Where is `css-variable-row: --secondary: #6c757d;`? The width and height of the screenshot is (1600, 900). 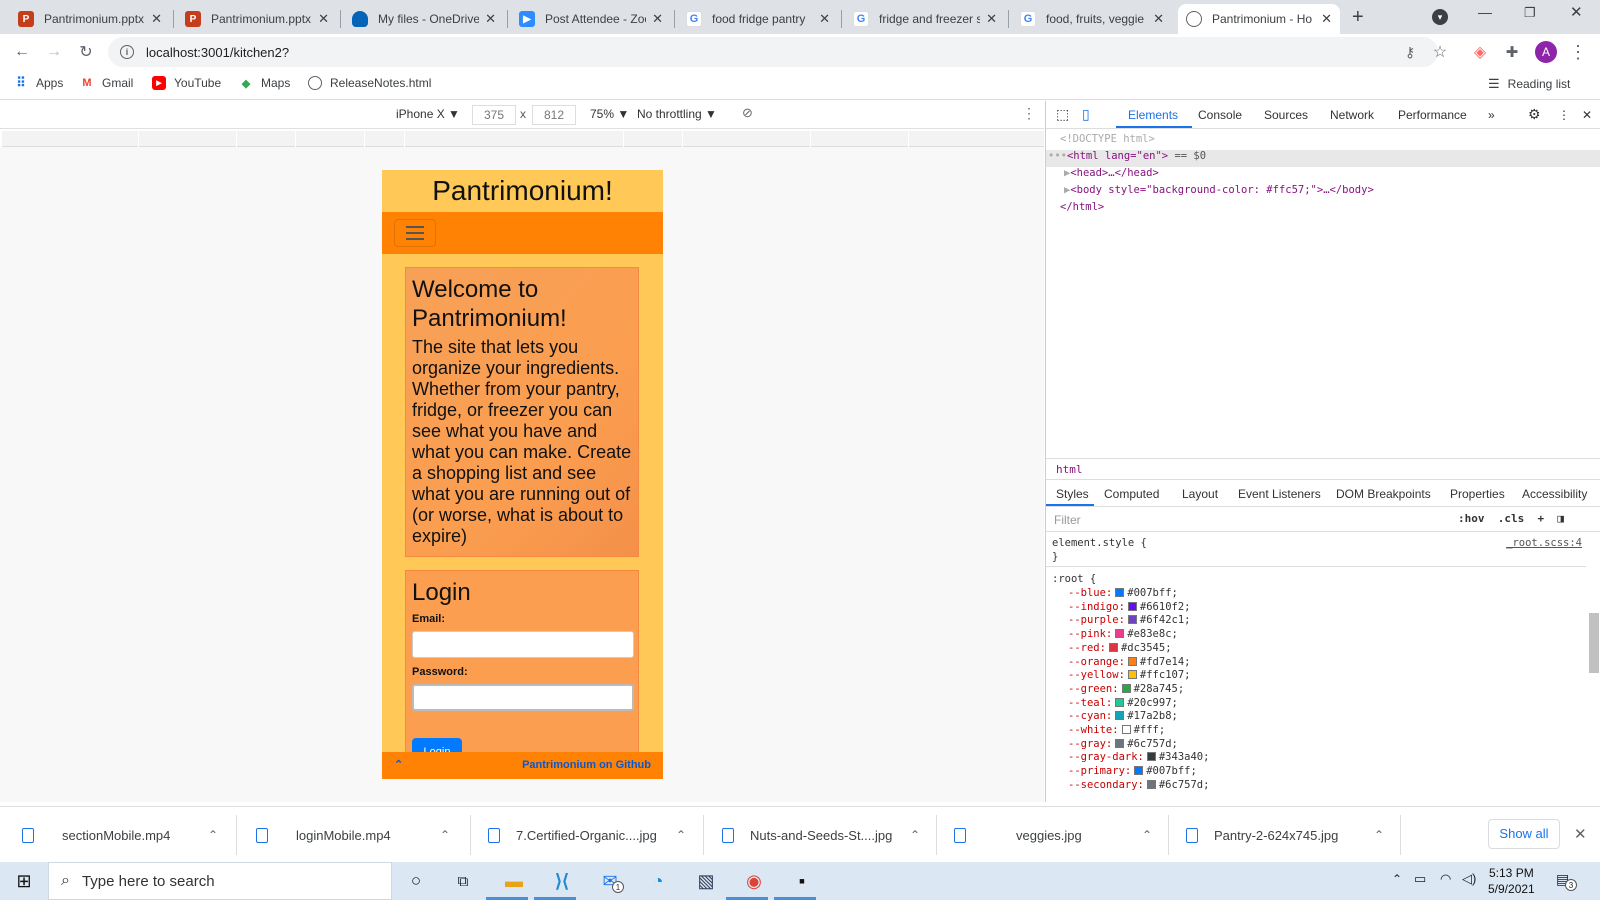
css-variable-row: --secondary: #6c757d; is located at coordinates (1138, 785).